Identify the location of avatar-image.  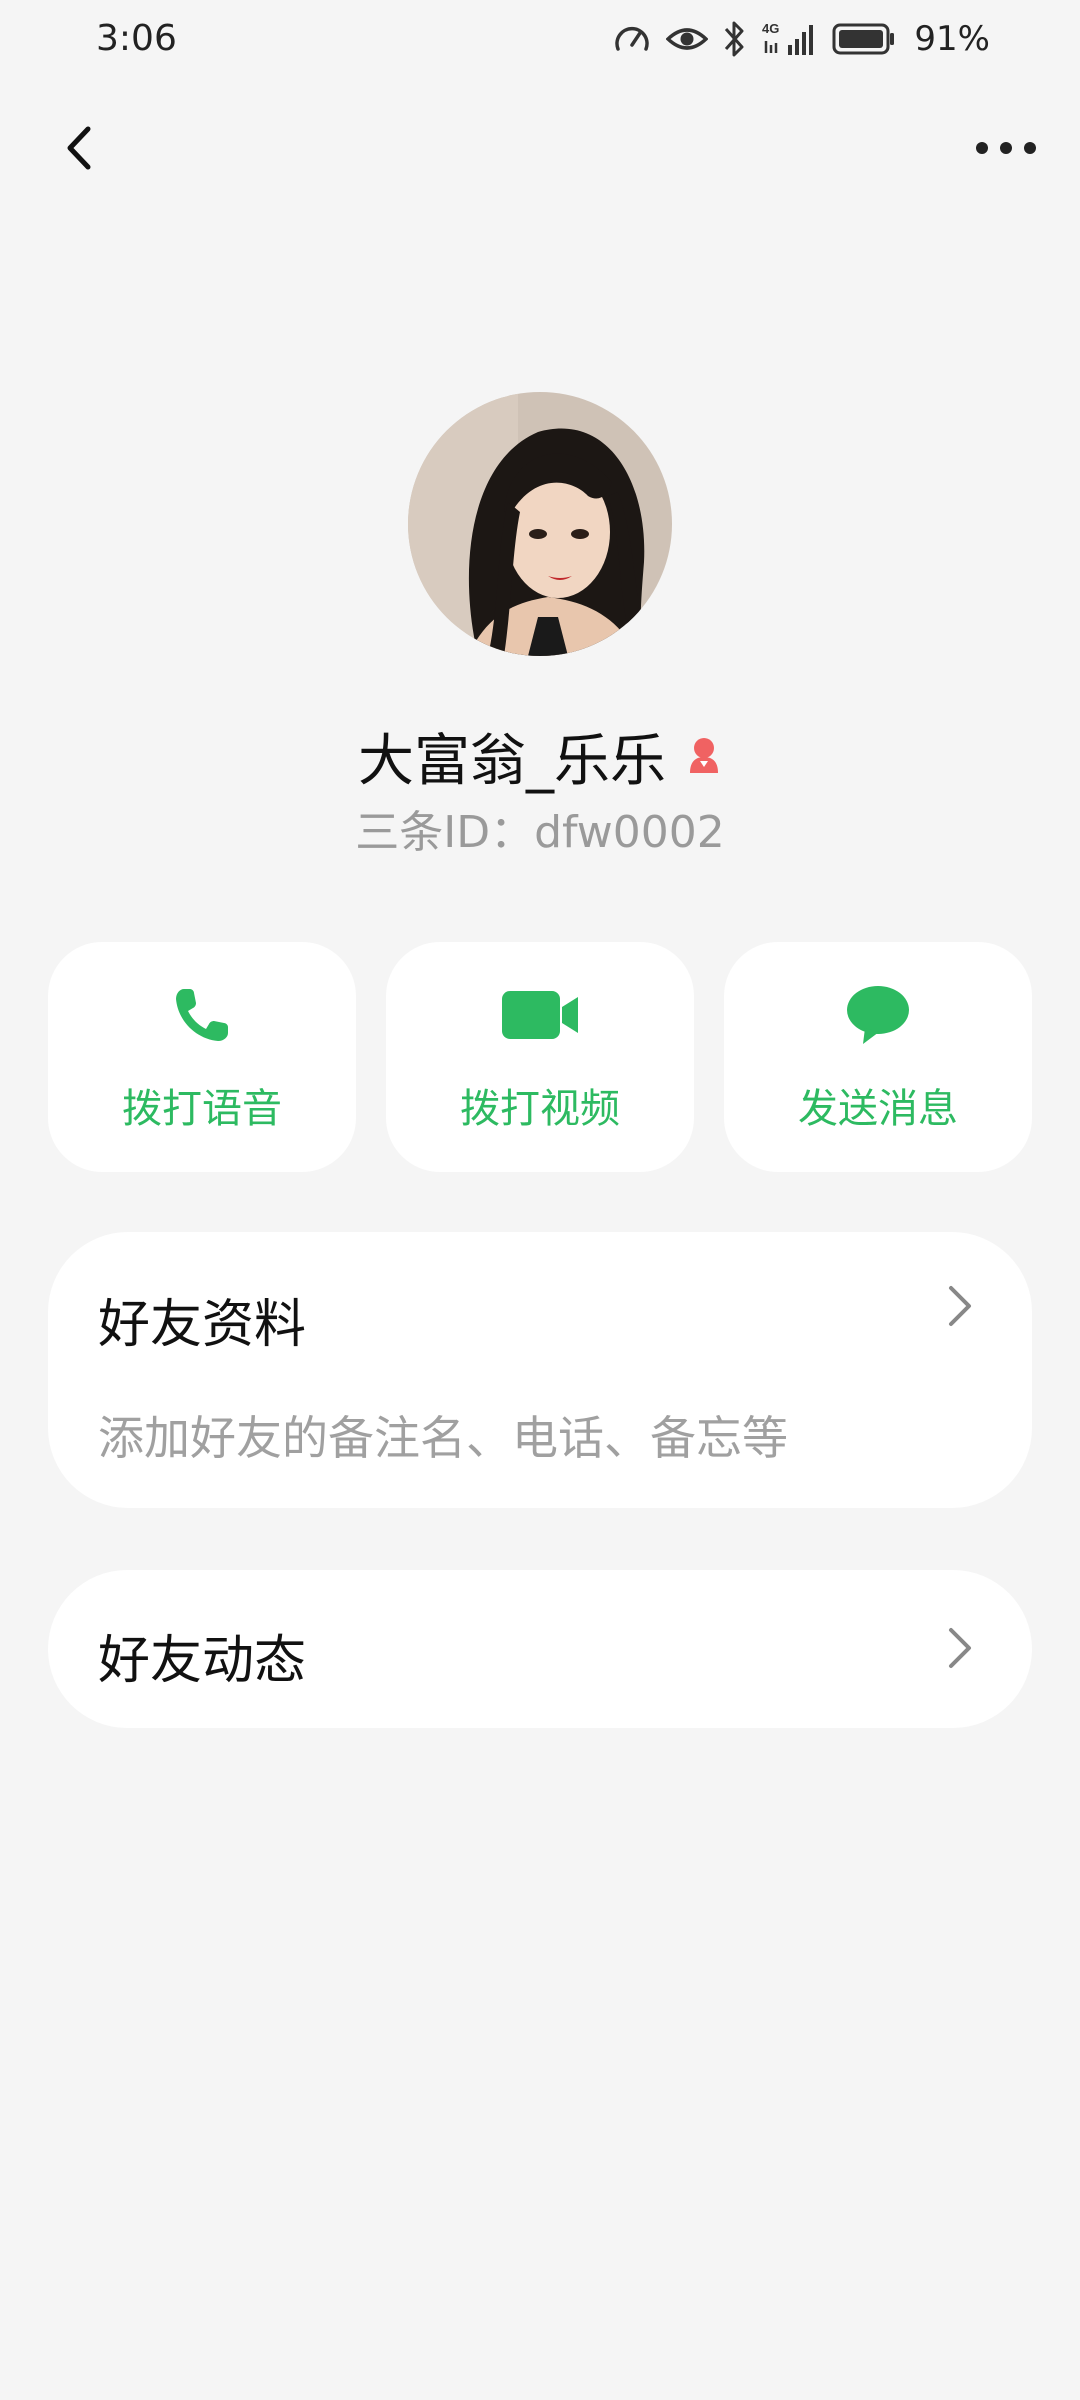
(540, 524).